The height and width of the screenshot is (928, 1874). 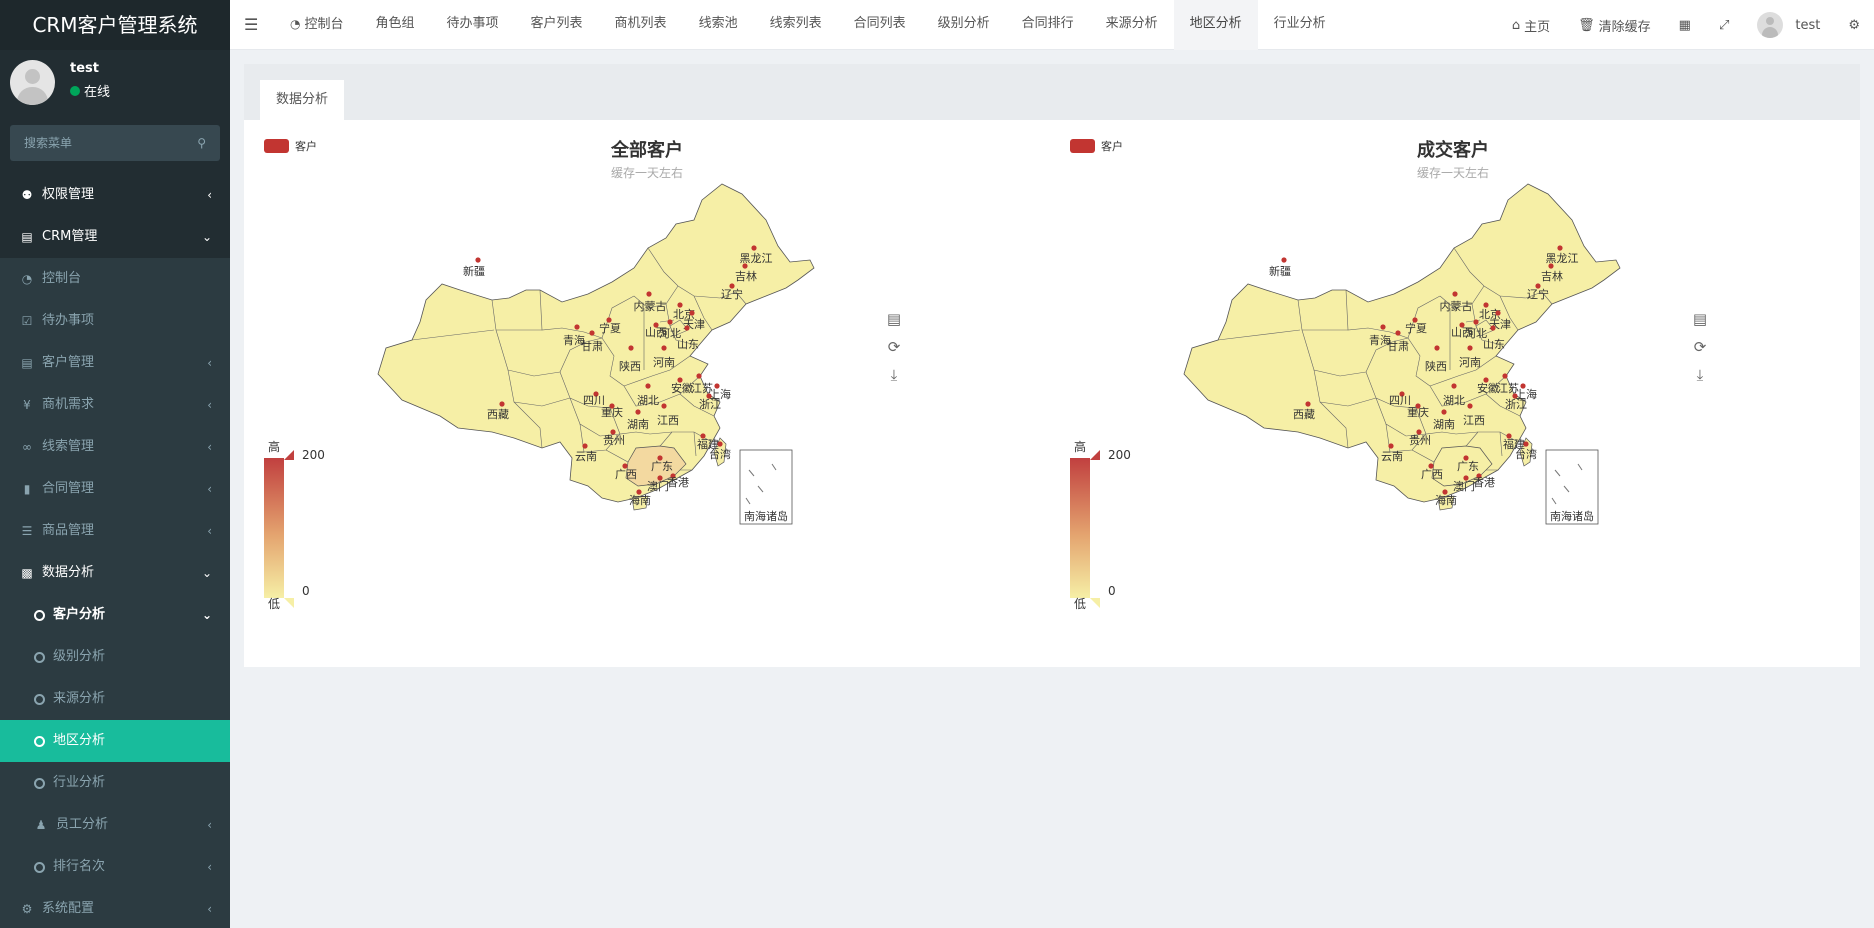 What do you see at coordinates (115, 699) in the screenshot?
I see `sidebar-item-source-analysis: 来源分析` at bounding box center [115, 699].